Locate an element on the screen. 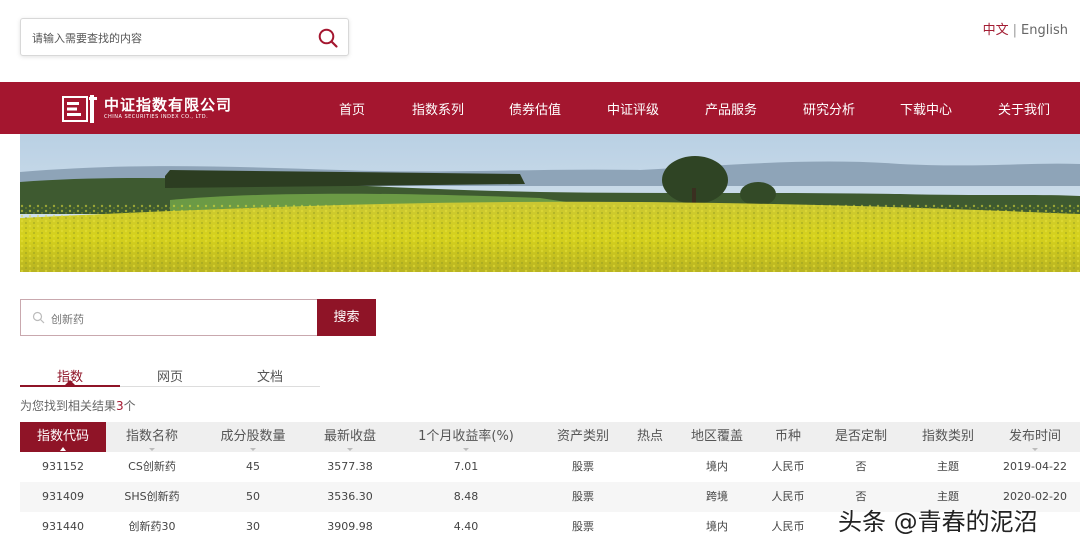  column-header-currency: 币种 is located at coordinates (787, 436).